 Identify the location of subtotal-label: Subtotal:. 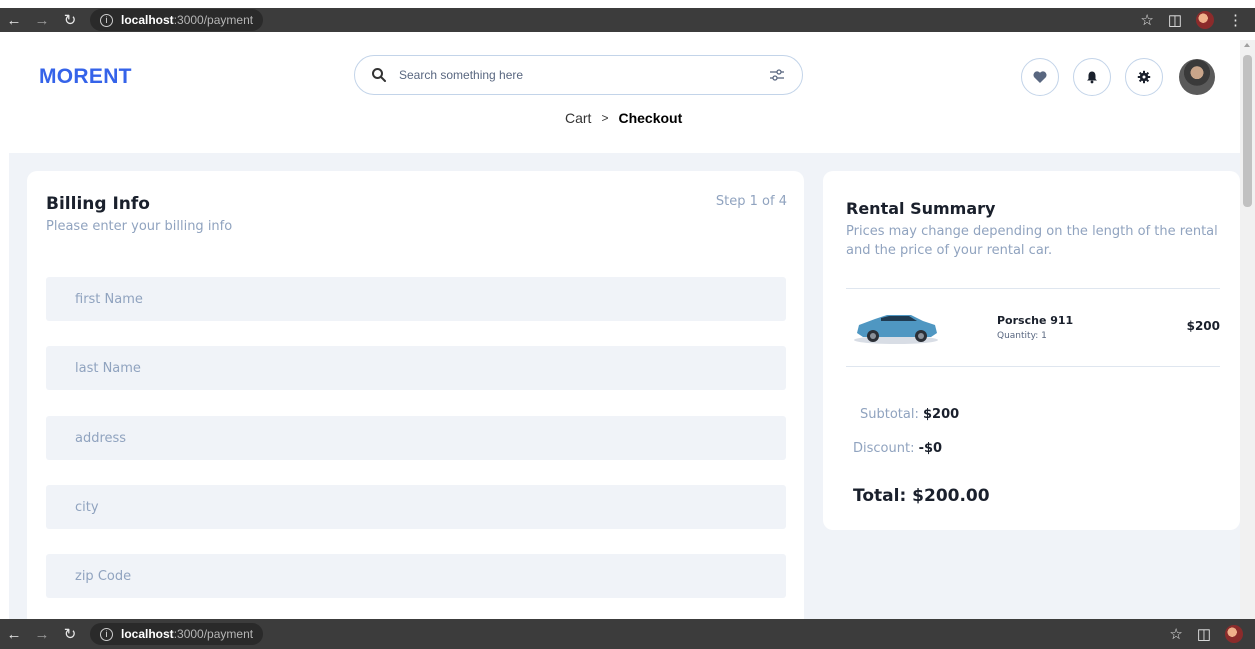
(889, 414).